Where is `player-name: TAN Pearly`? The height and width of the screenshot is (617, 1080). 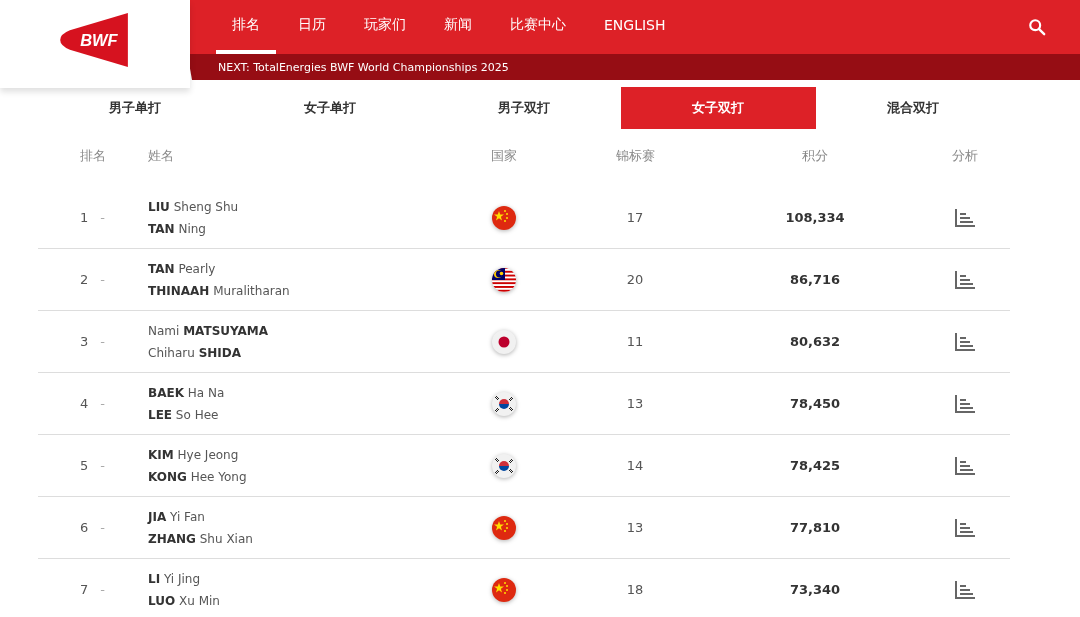
player-name: TAN Pearly is located at coordinates (298, 268).